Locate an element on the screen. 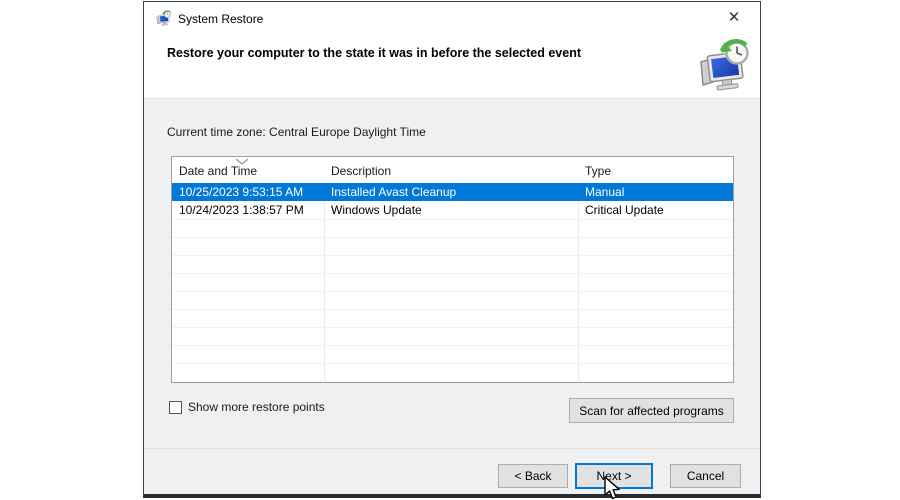 The height and width of the screenshot is (500, 900). table-cell: Manual is located at coordinates (605, 192).